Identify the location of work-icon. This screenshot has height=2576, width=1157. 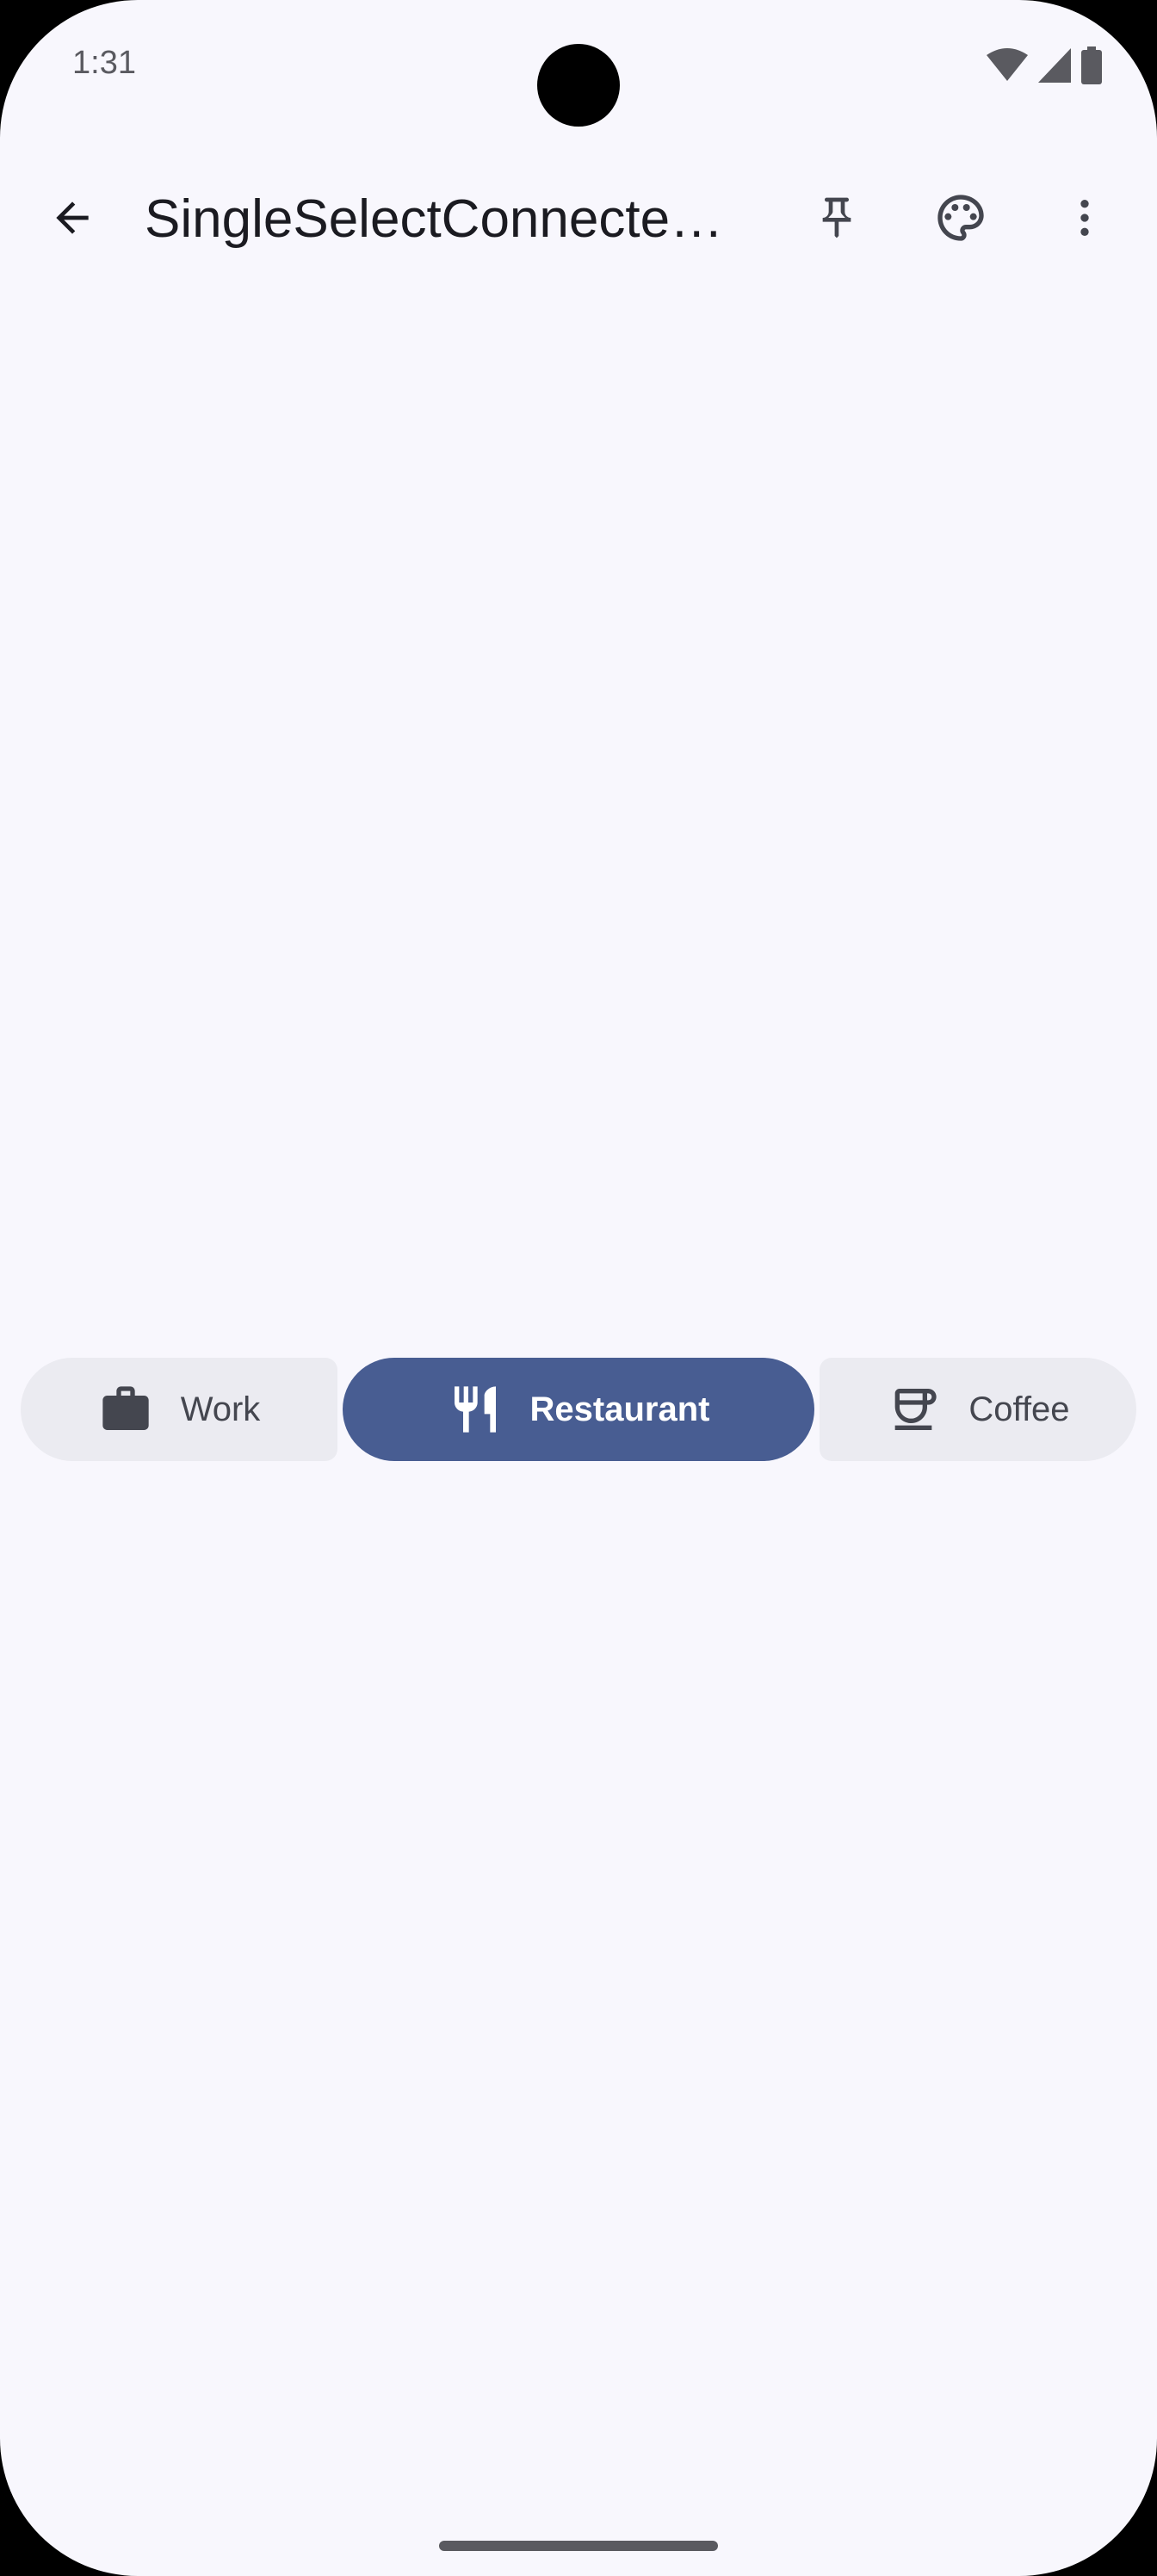
(126, 1410).